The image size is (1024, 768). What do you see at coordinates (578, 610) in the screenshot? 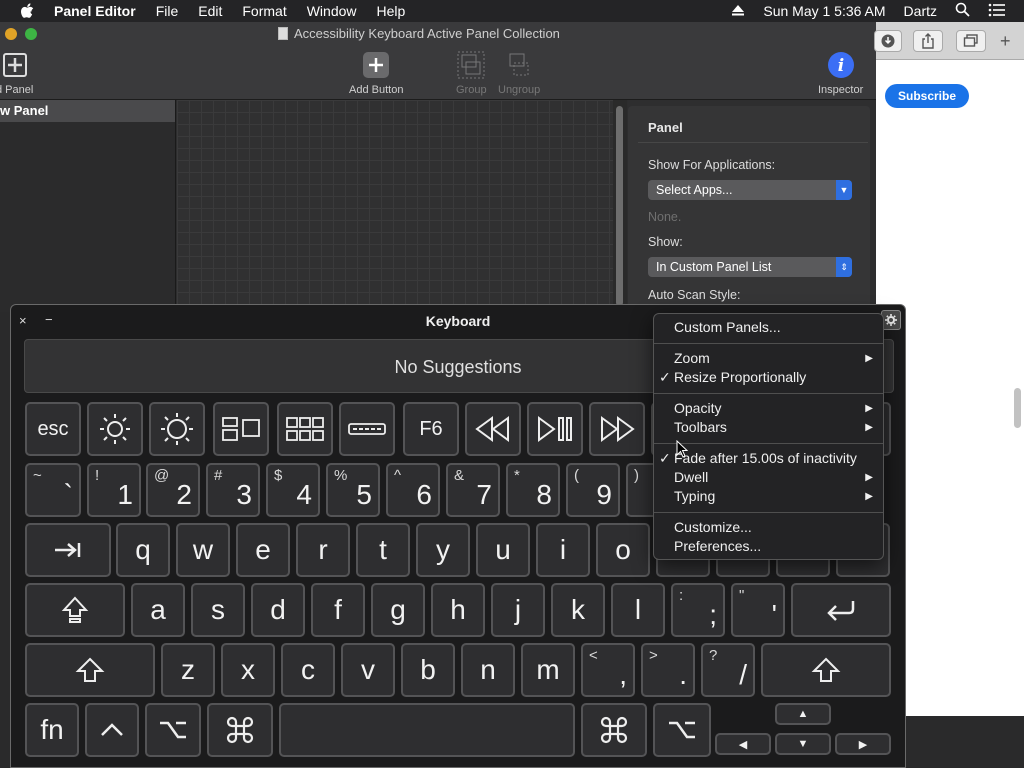
I see `key-k: k` at bounding box center [578, 610].